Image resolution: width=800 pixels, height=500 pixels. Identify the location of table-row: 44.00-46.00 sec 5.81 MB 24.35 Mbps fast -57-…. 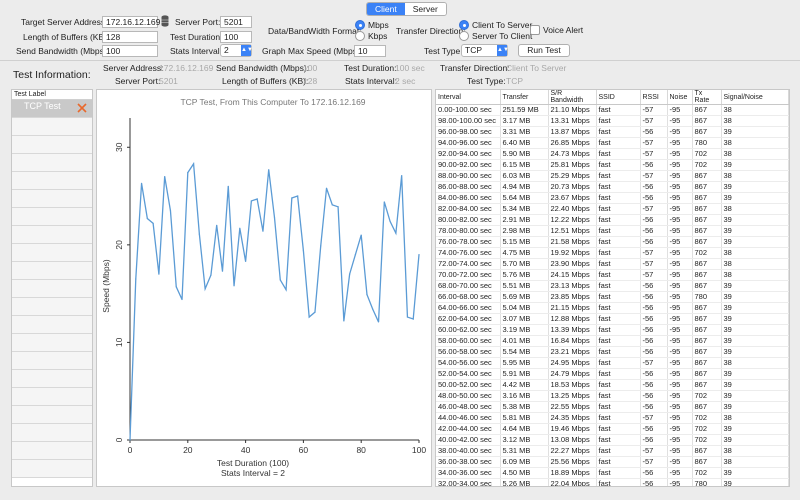
(612, 418).